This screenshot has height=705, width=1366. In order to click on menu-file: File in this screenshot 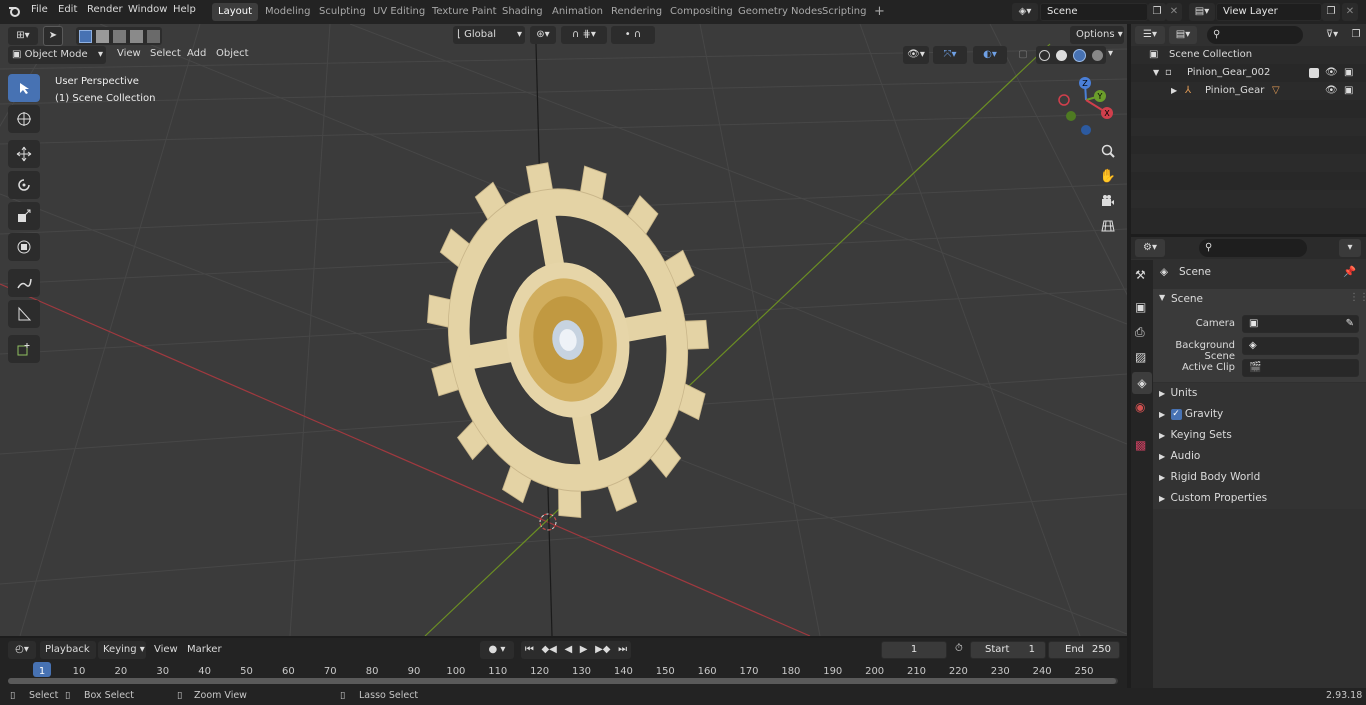, I will do `click(39, 9)`.